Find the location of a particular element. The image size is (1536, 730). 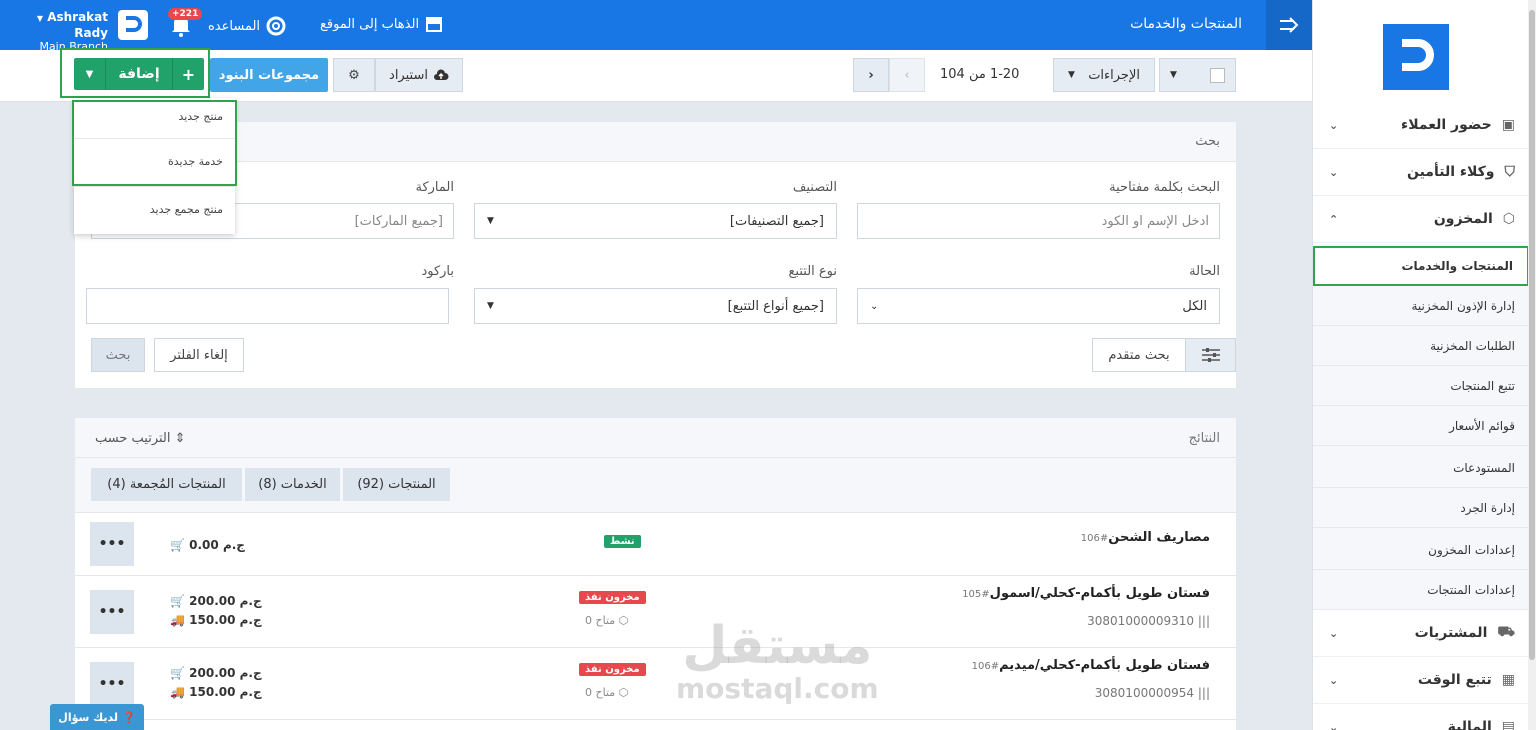

category-value: [جميع التصنيفات] is located at coordinates (776, 221).